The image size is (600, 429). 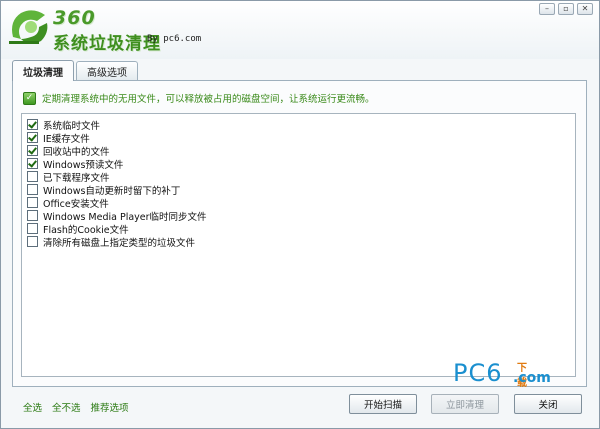 I want to click on item-label: 已下载程序文件, so click(x=76, y=178).